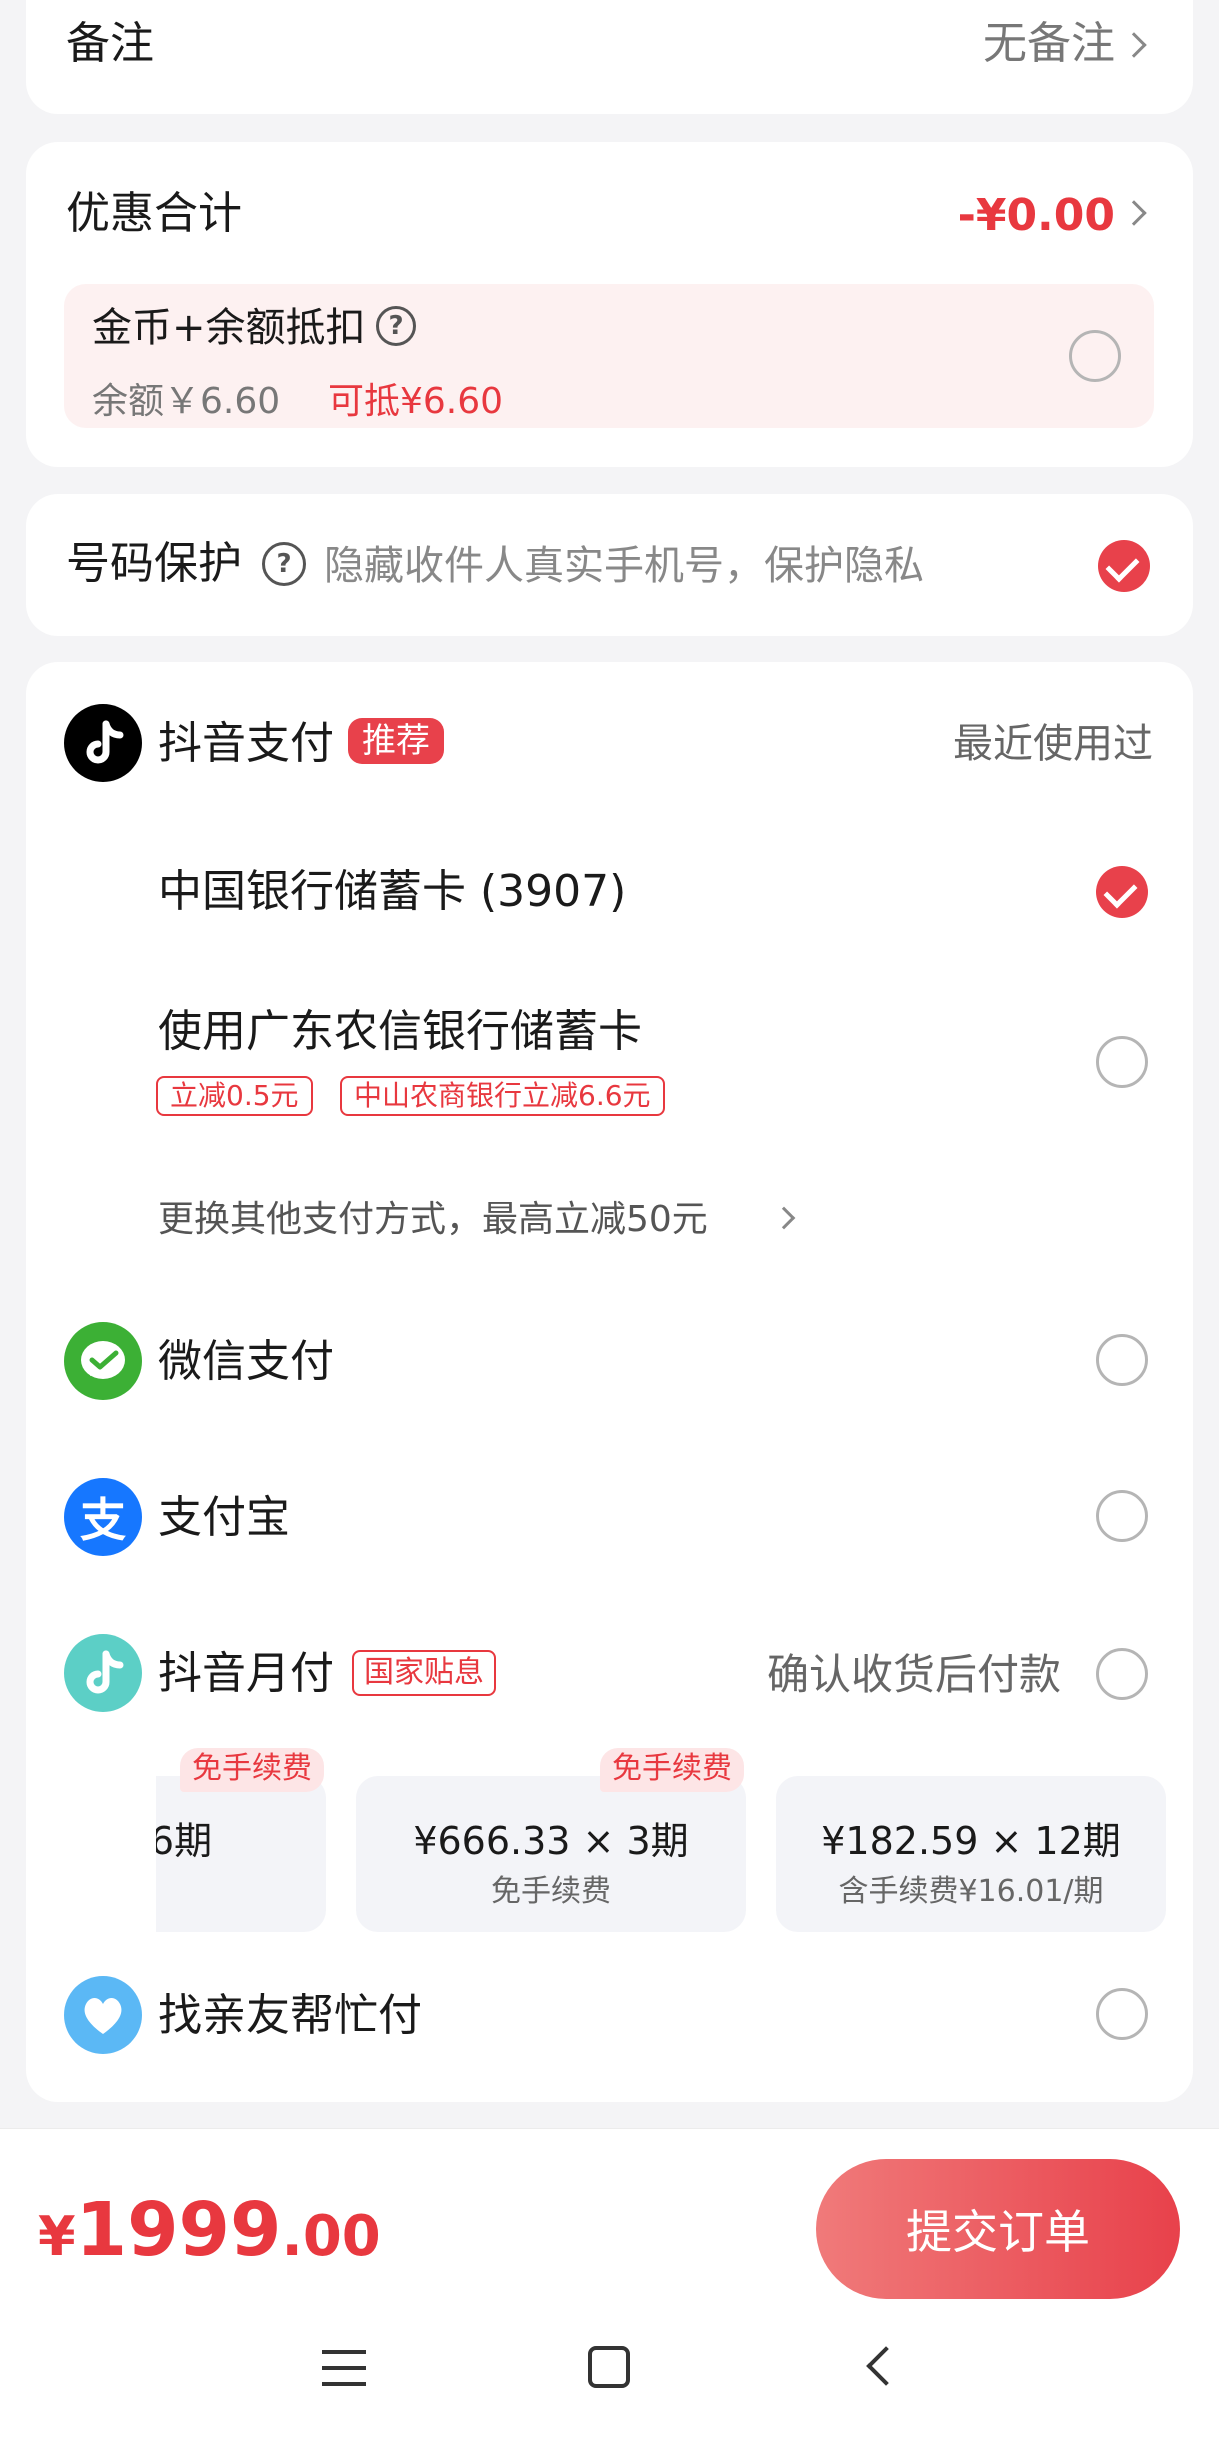 The width and height of the screenshot is (1219, 2440). I want to click on remark-value: 无备注, so click(1049, 44).